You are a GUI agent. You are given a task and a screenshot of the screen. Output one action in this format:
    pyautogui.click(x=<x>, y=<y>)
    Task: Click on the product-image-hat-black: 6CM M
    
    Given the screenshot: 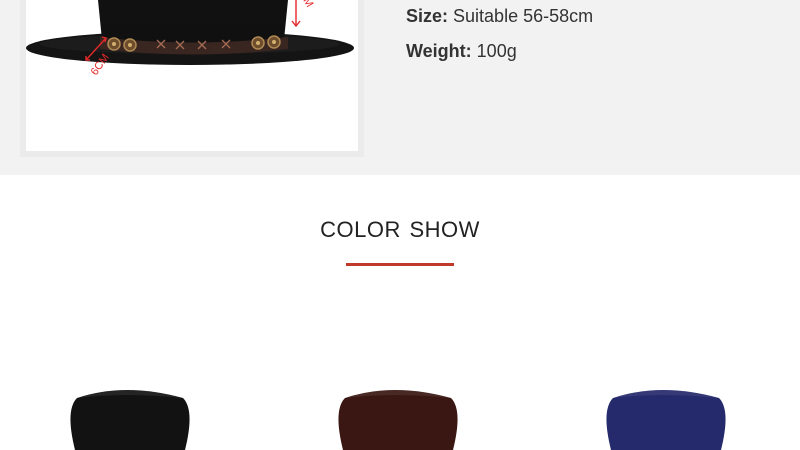 What is the action you would take?
    pyautogui.click(x=192, y=75)
    